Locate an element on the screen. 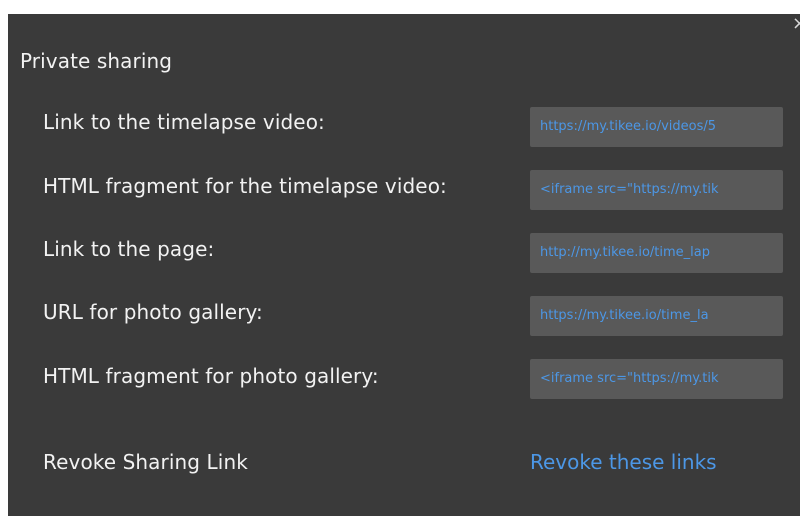 Image resolution: width=800 pixels, height=516 pixels. label-timelapse-video-link: Link to the timelapse video: is located at coordinates (184, 122).